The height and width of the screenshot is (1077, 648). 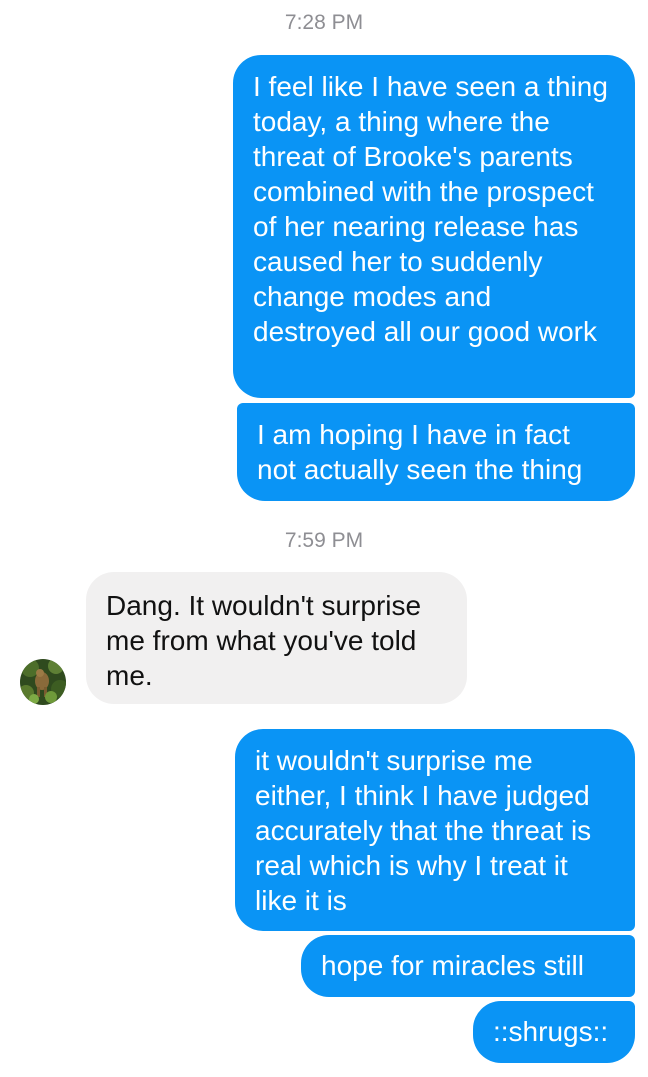 I want to click on sent-message-bubble: ::shrugs::, so click(x=554, y=1032).